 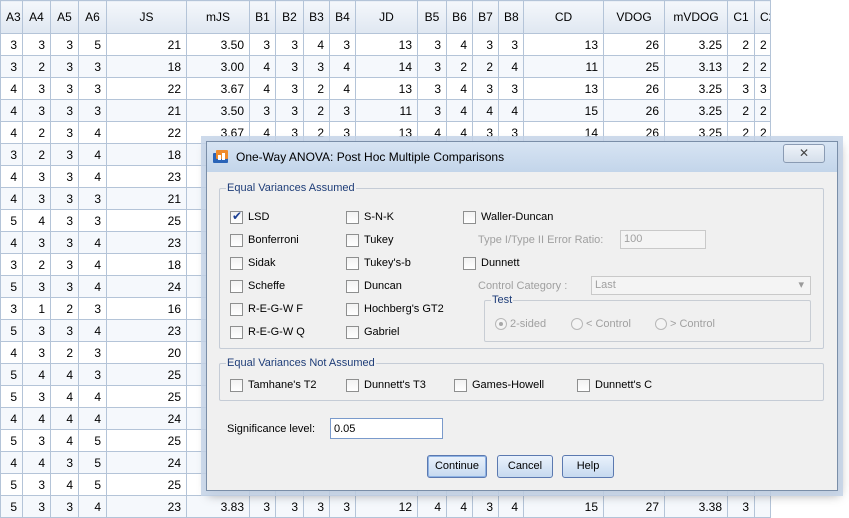 What do you see at coordinates (146, 352) in the screenshot?
I see `table-cell: 20` at bounding box center [146, 352].